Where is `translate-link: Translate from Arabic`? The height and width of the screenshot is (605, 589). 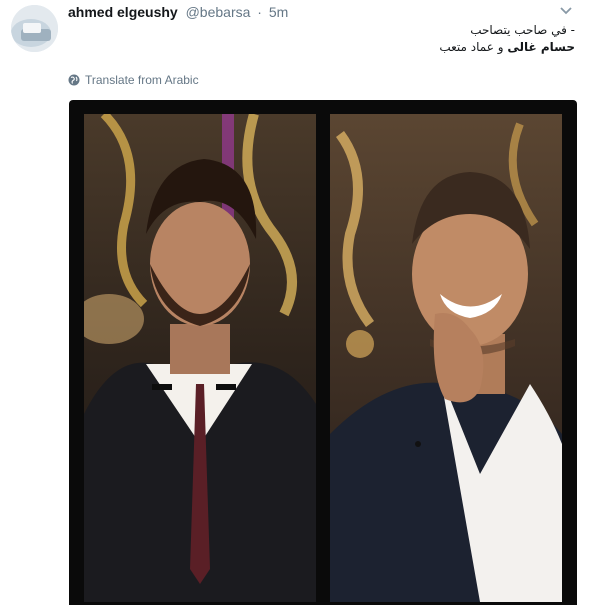
translate-link: Translate from Arabic is located at coordinates (133, 80).